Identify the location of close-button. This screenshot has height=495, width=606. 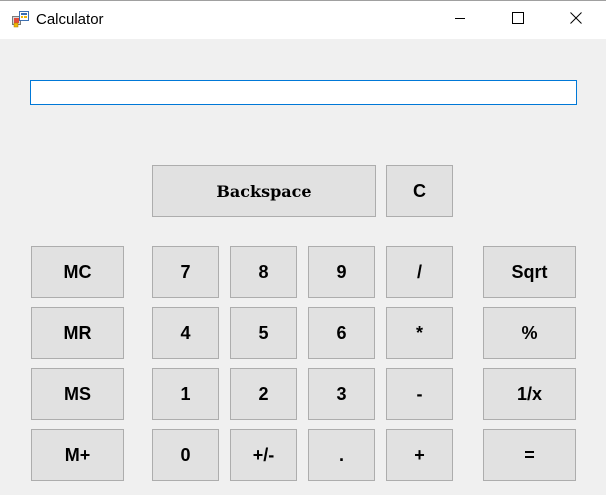
(576, 20).